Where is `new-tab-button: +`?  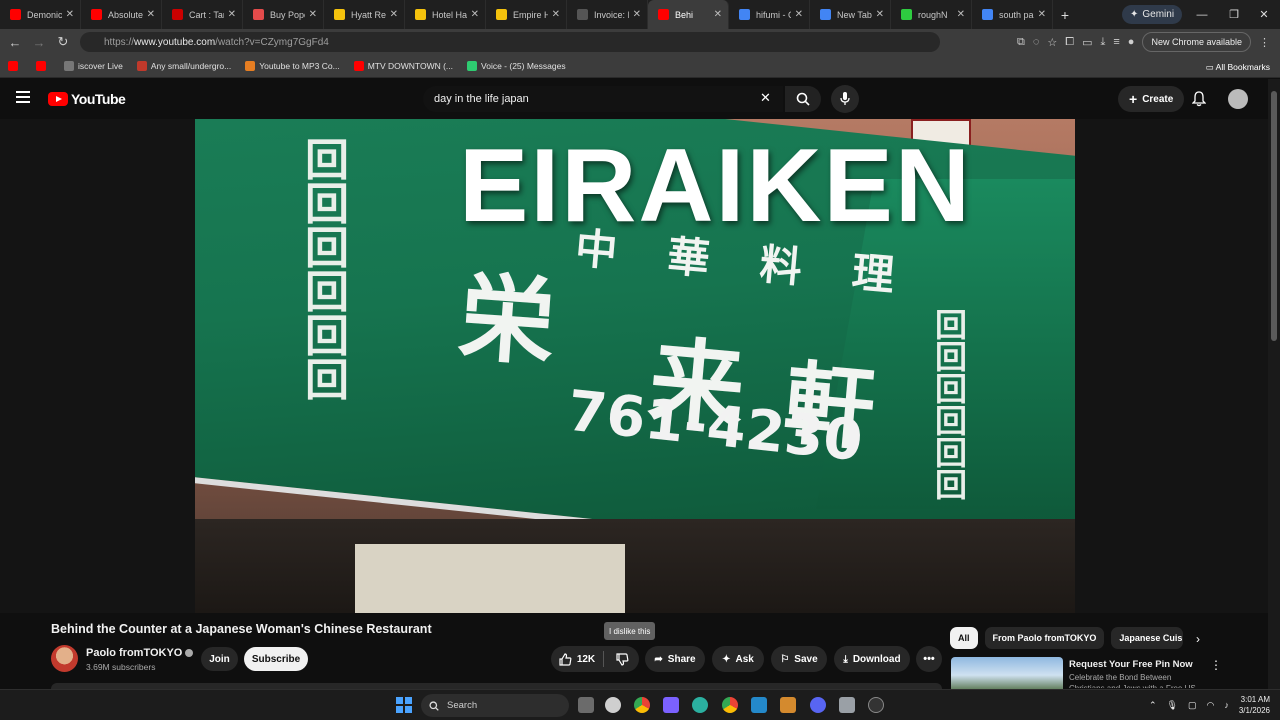 new-tab-button: + is located at coordinates (1065, 15).